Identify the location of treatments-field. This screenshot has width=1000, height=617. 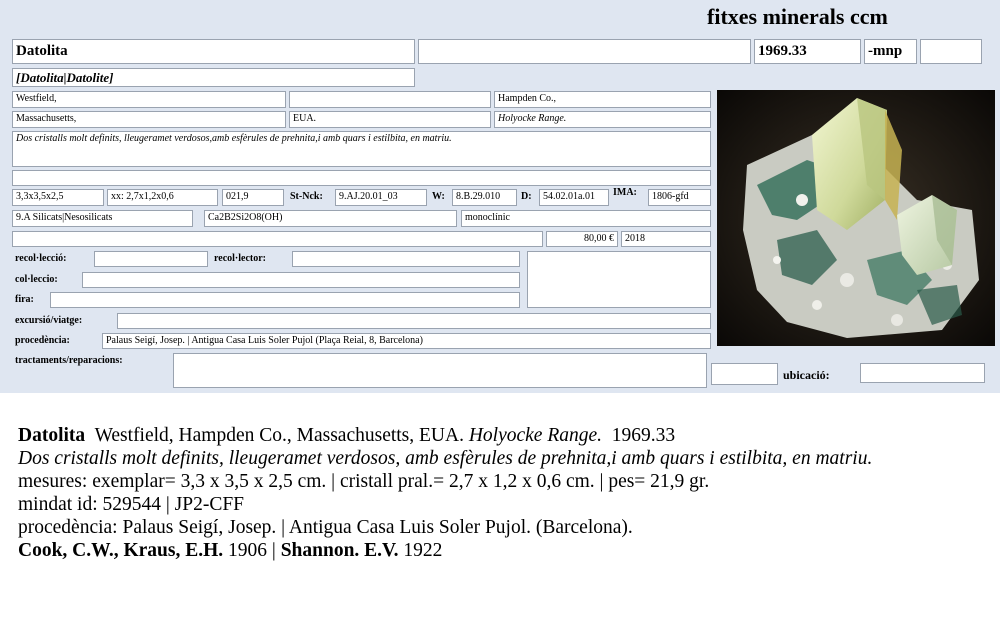
(440, 370).